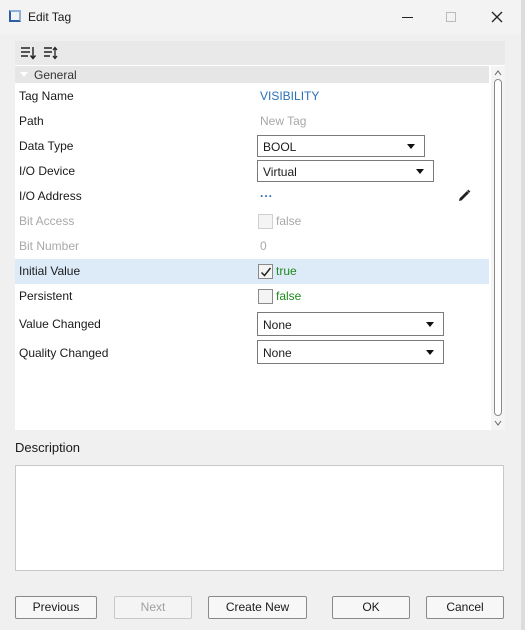  I want to click on bit-number-value: 0, so click(263, 246).